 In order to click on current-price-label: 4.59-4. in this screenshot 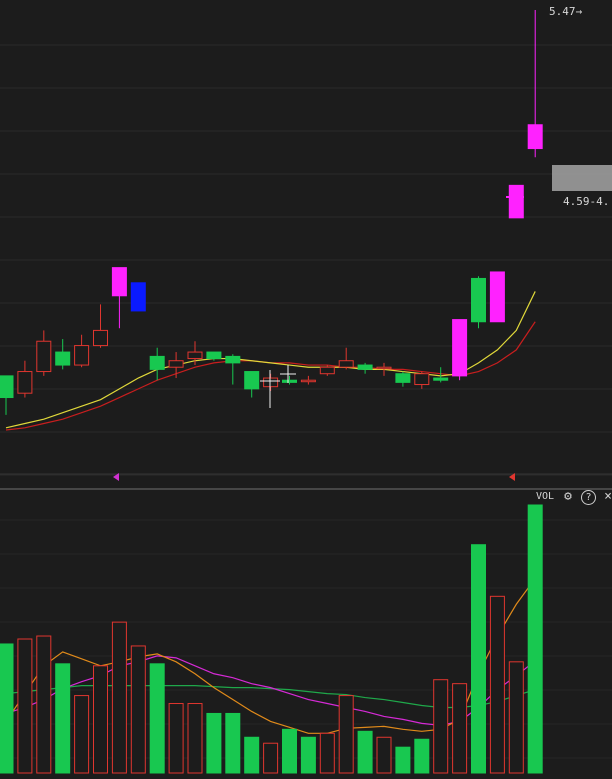, I will do `click(586, 201)`.